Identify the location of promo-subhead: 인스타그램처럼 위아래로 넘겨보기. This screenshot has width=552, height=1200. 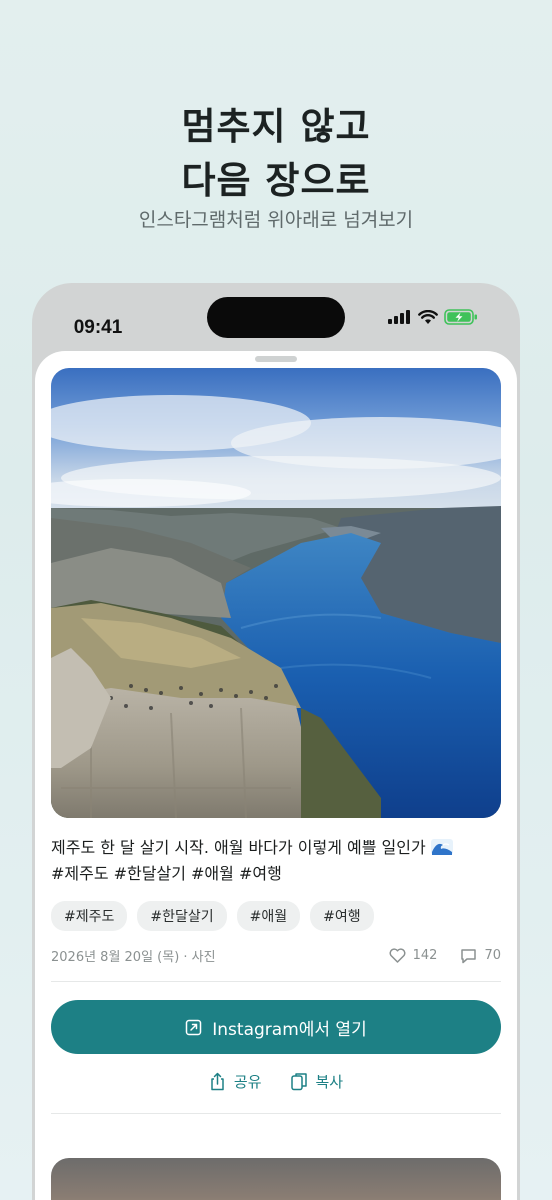
(276, 220).